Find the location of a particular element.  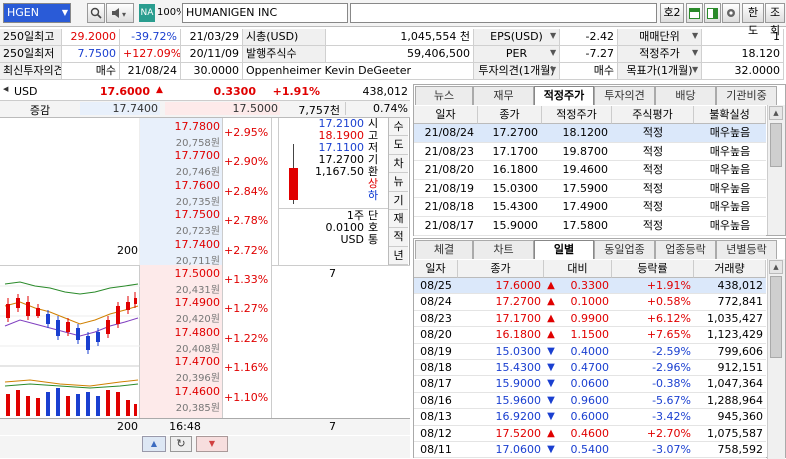

bid-won: 20,396원 is located at coordinates (197, 379).